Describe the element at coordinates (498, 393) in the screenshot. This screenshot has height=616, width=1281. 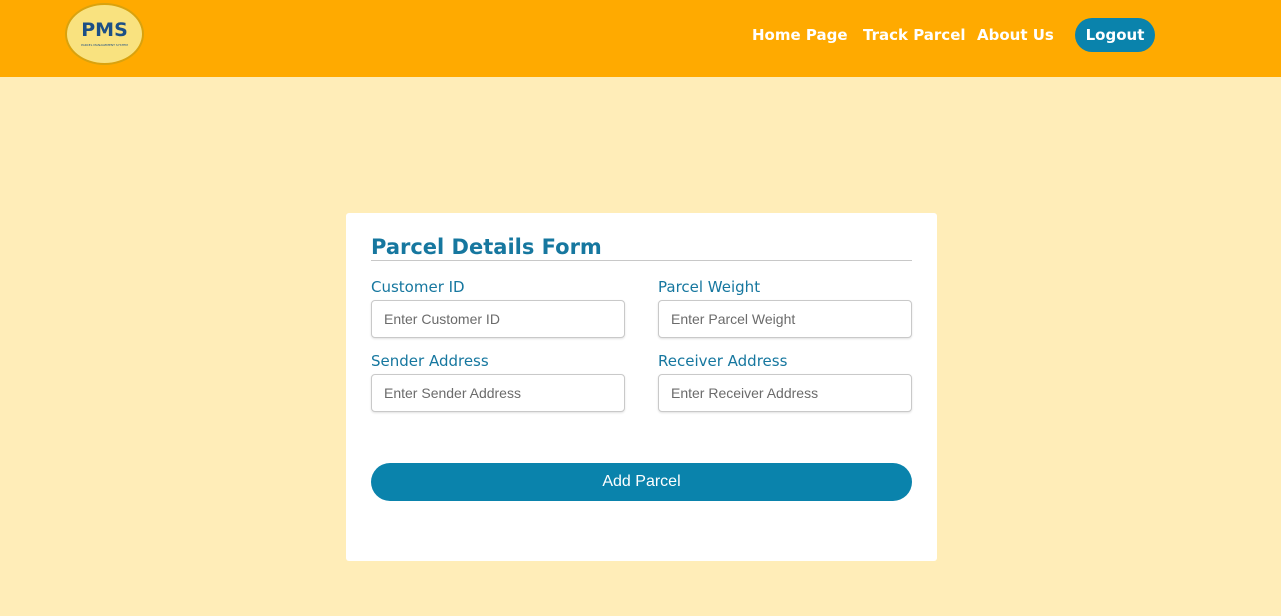
I see `sender-address-input` at that location.